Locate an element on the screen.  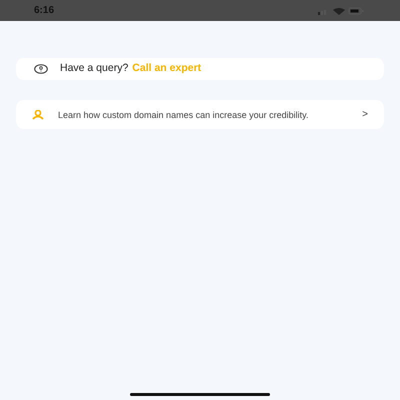
query-text: Have a query? is located at coordinates (94, 68).